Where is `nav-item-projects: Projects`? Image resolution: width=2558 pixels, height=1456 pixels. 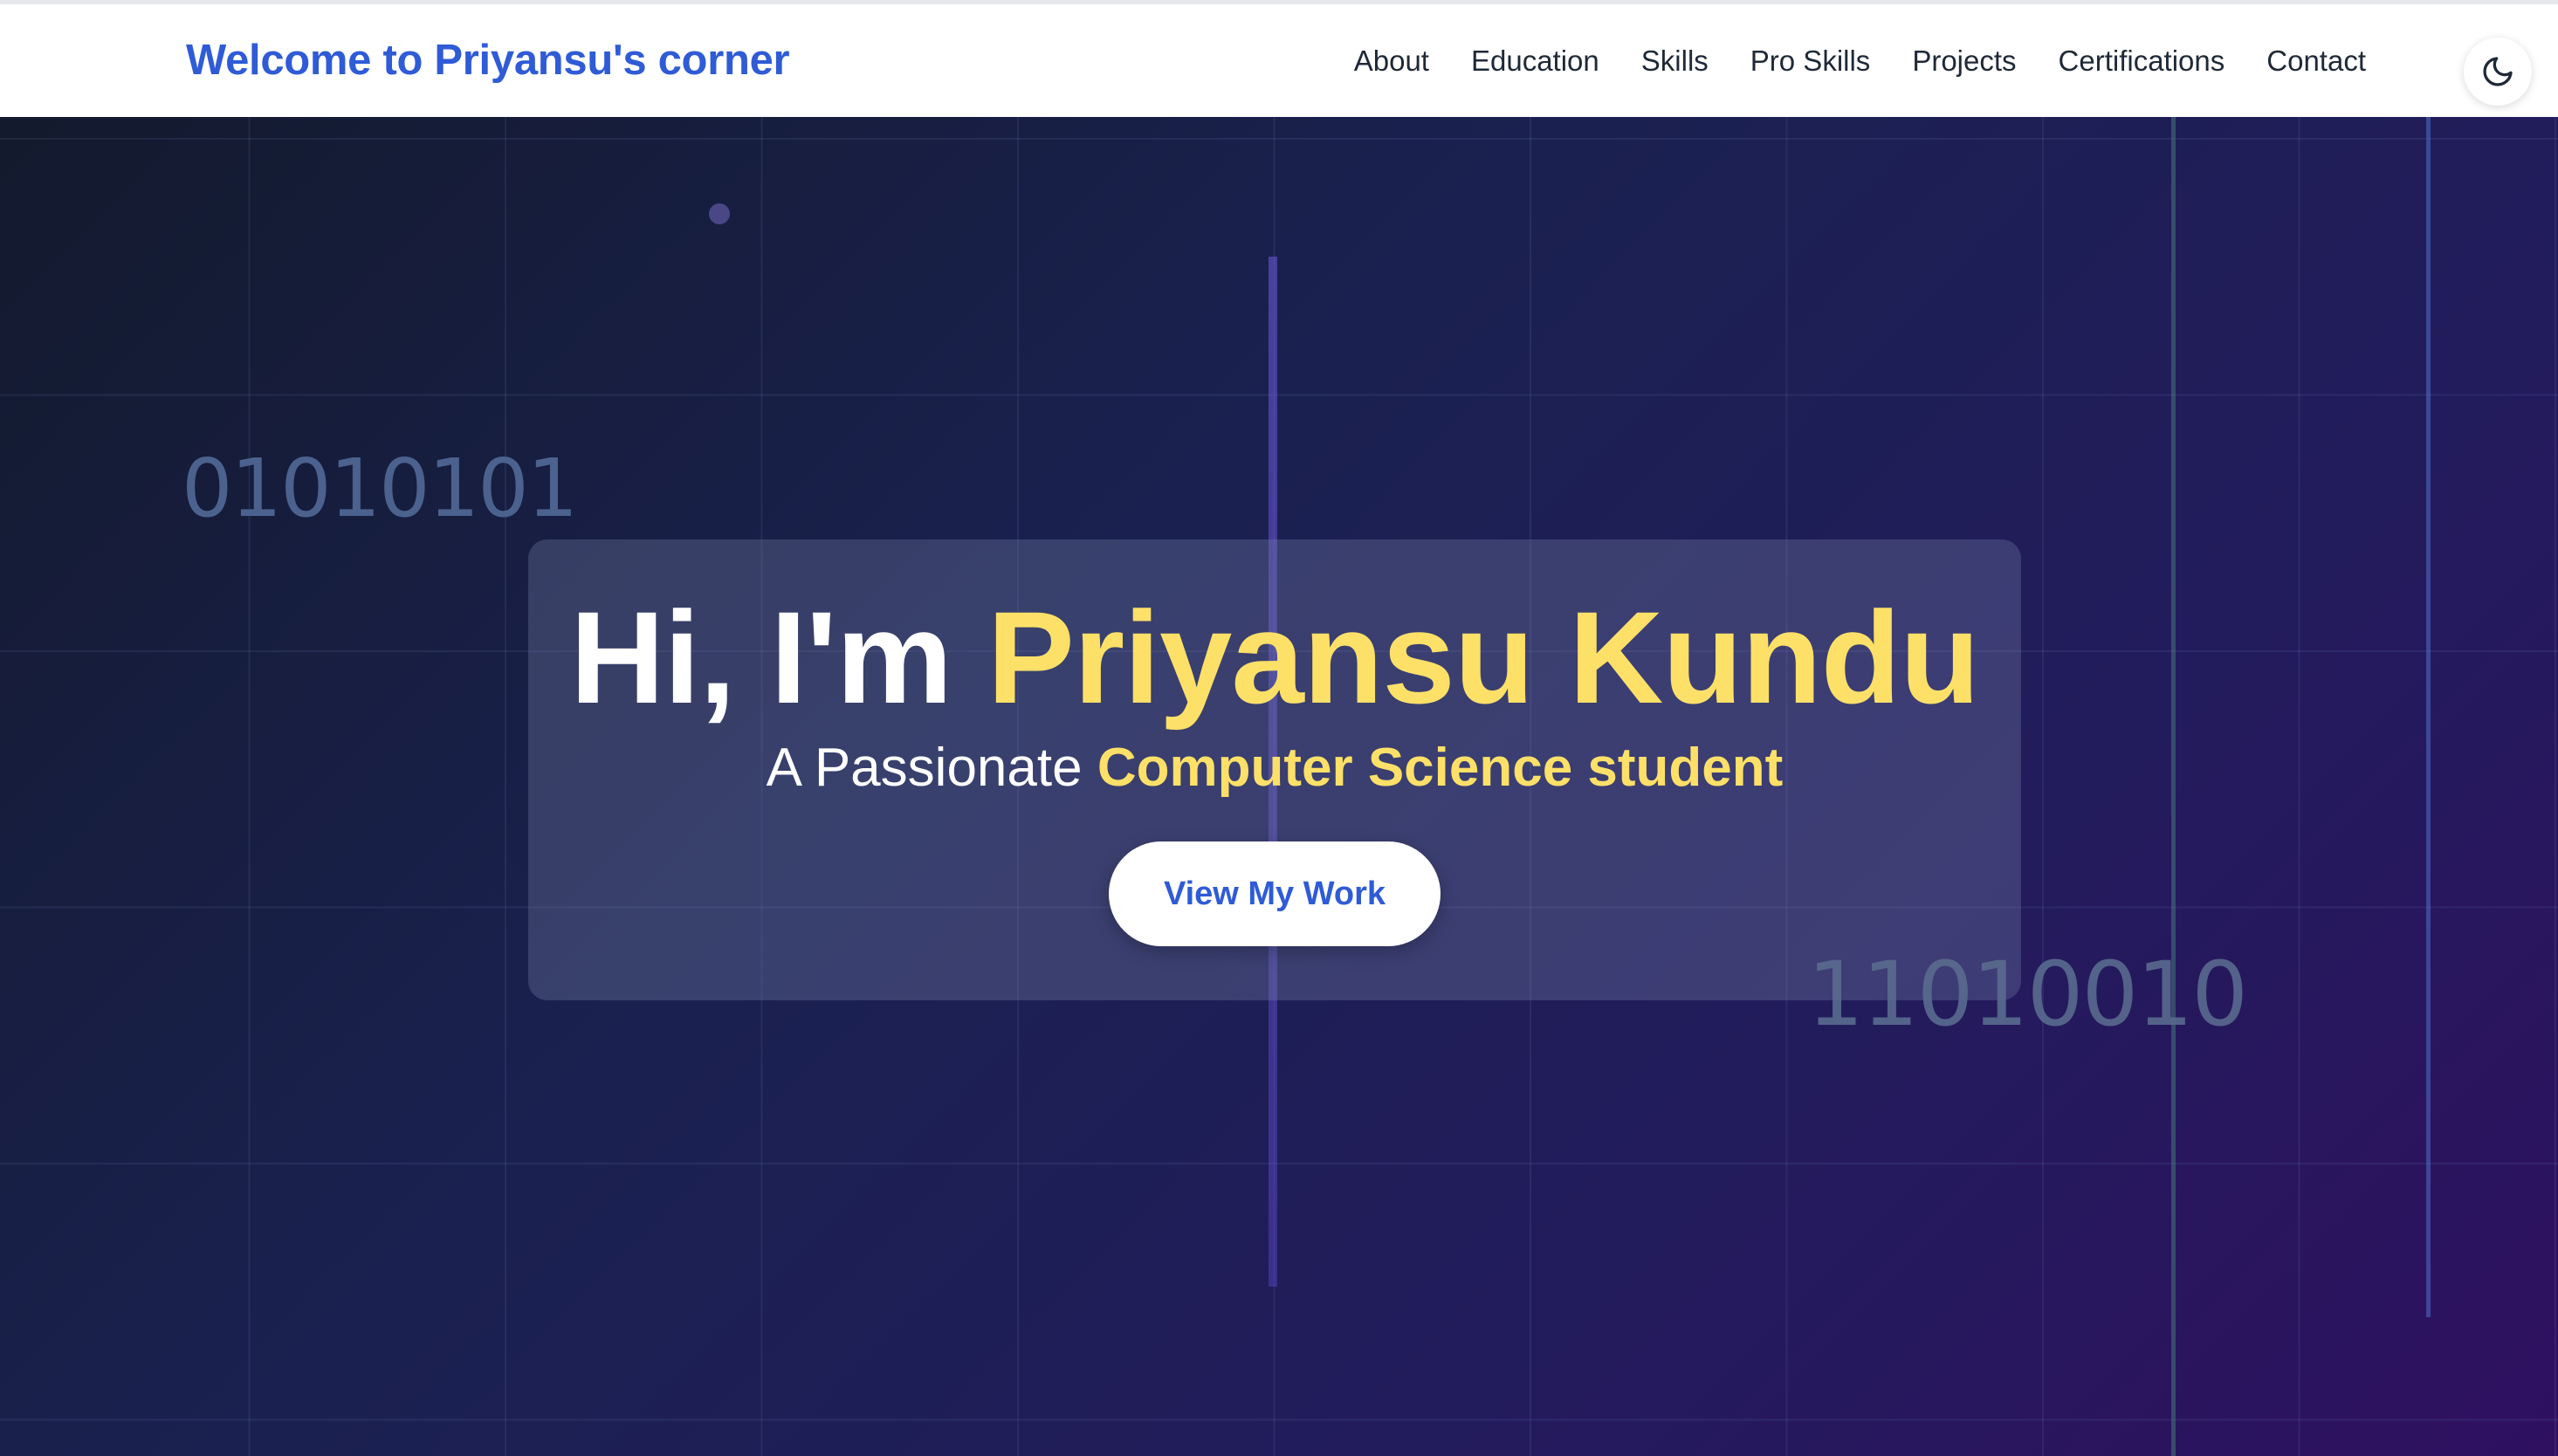 nav-item-projects: Projects is located at coordinates (1964, 61).